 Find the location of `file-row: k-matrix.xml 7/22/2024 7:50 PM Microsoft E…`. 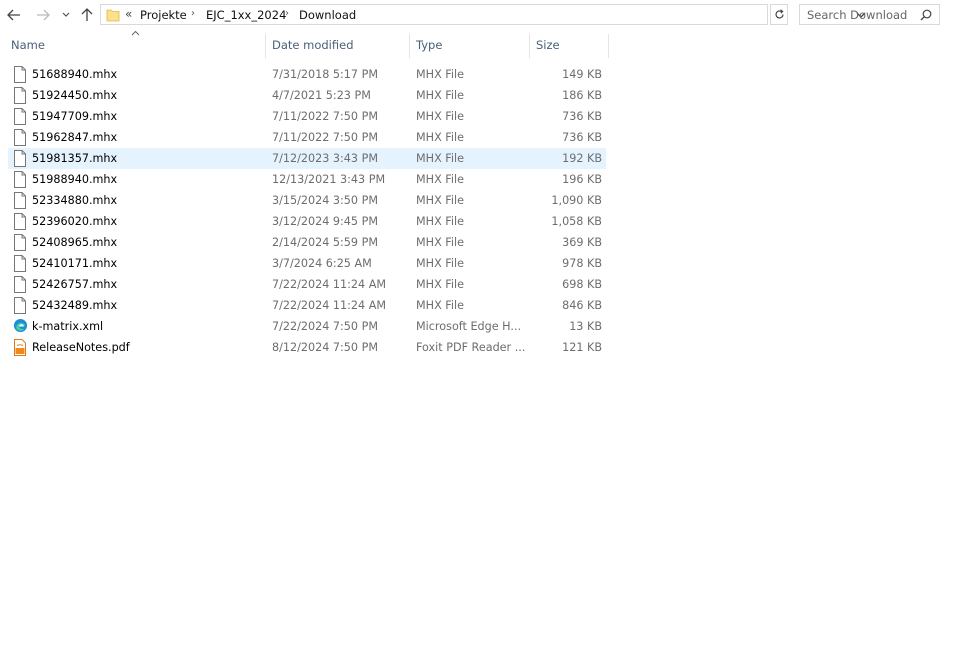

file-row: k-matrix.xml 7/22/2024 7:50 PM Microsoft E… is located at coordinates (307, 326).